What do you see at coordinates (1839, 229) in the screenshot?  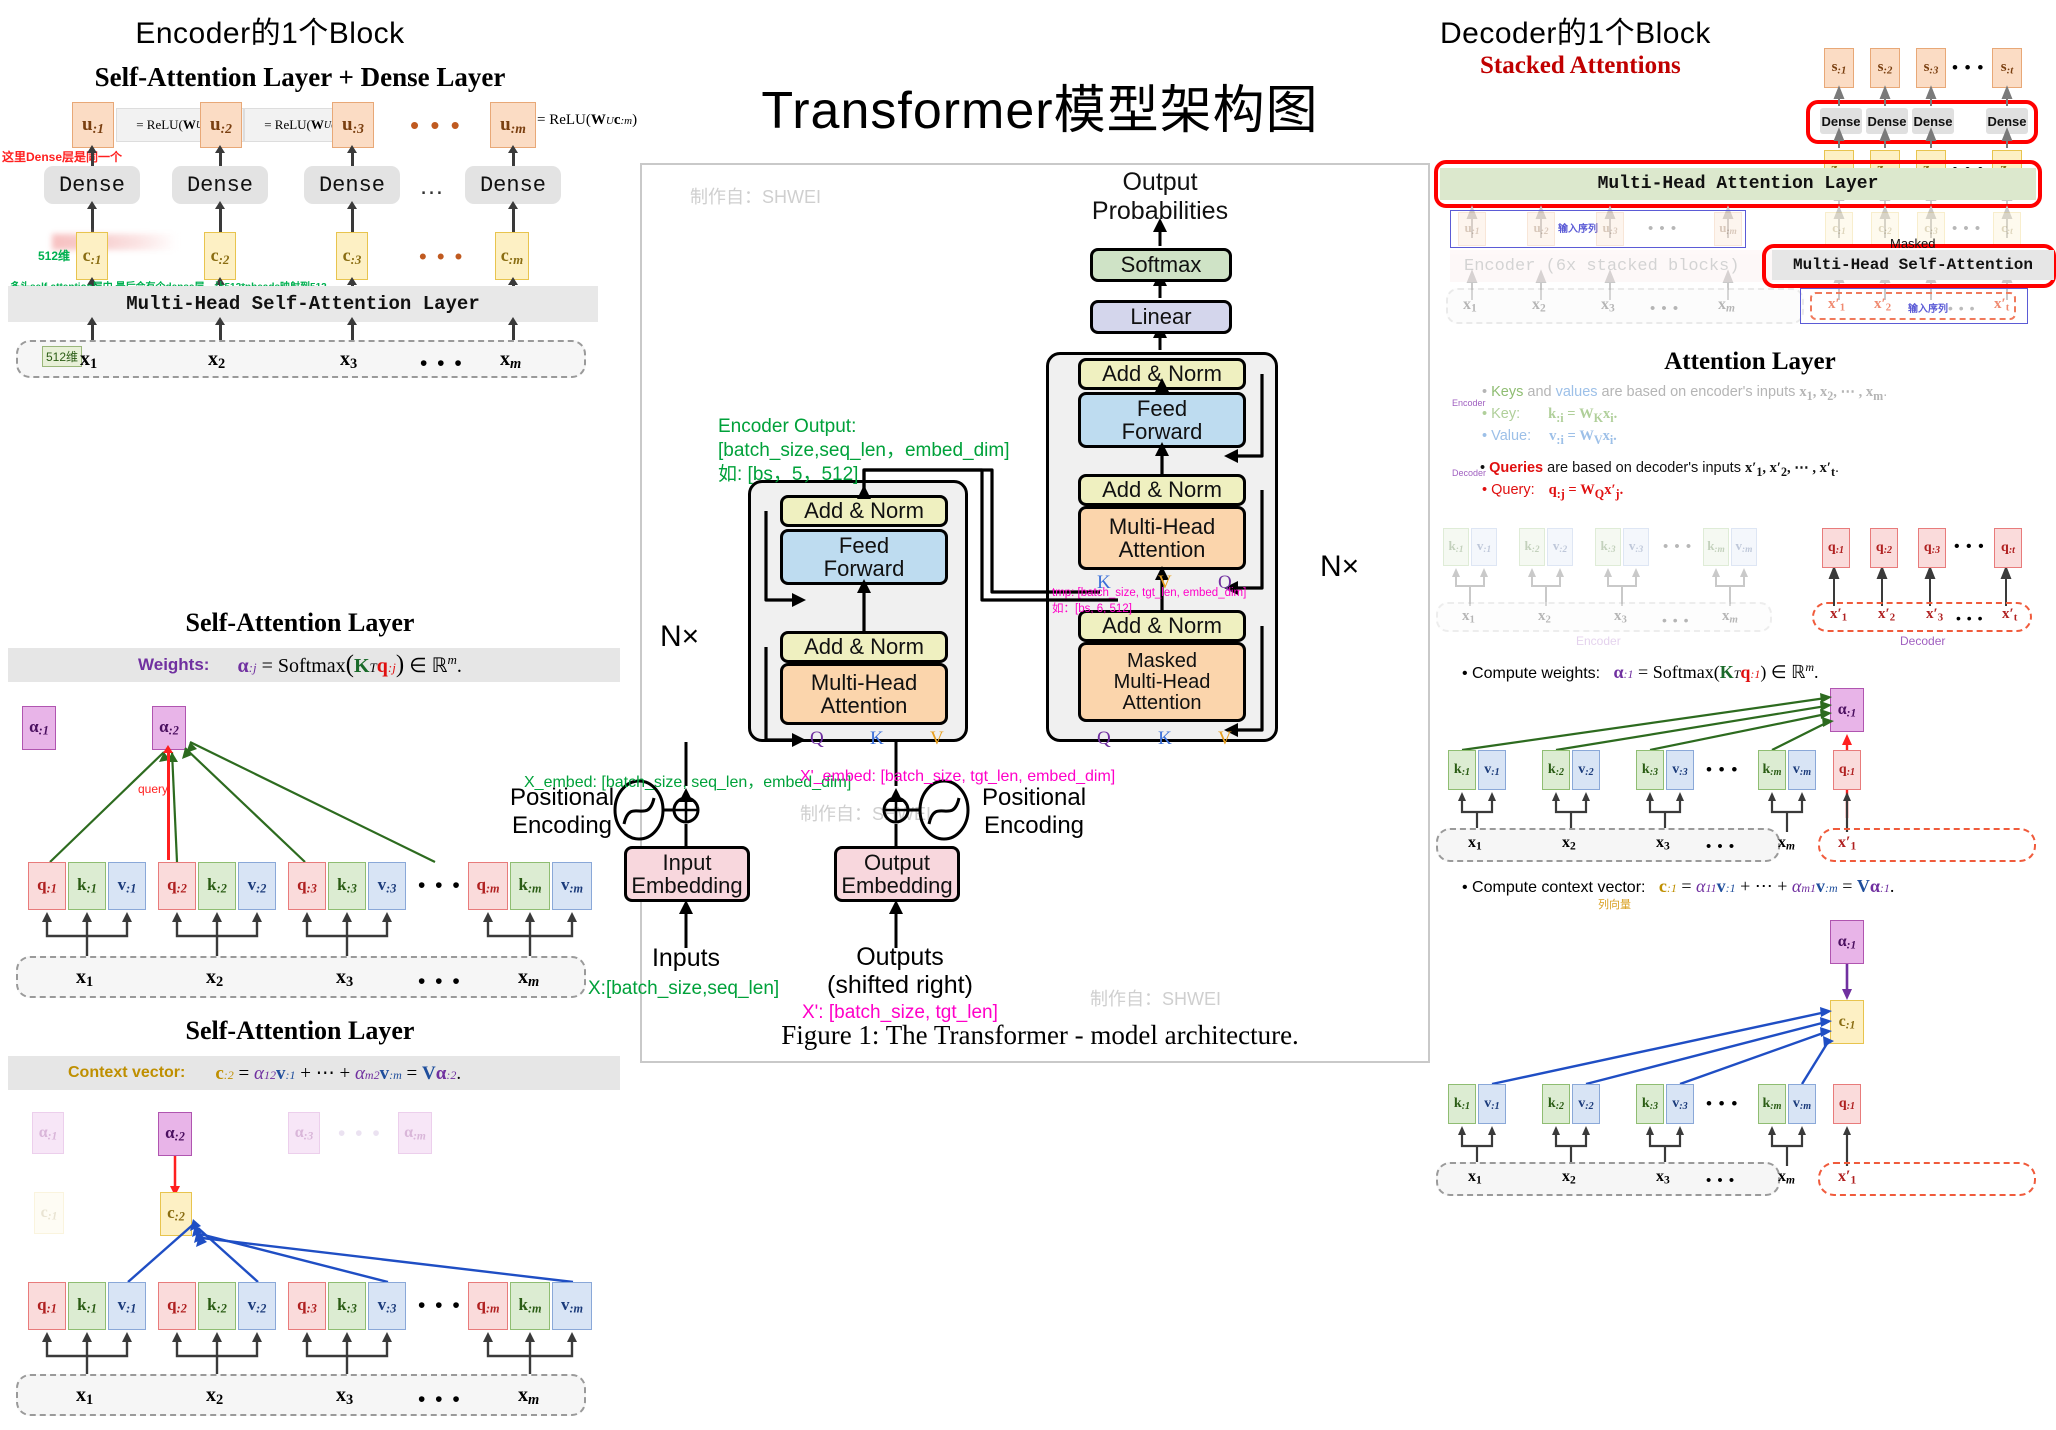 I see `token-c-1-right: c:1` at bounding box center [1839, 229].